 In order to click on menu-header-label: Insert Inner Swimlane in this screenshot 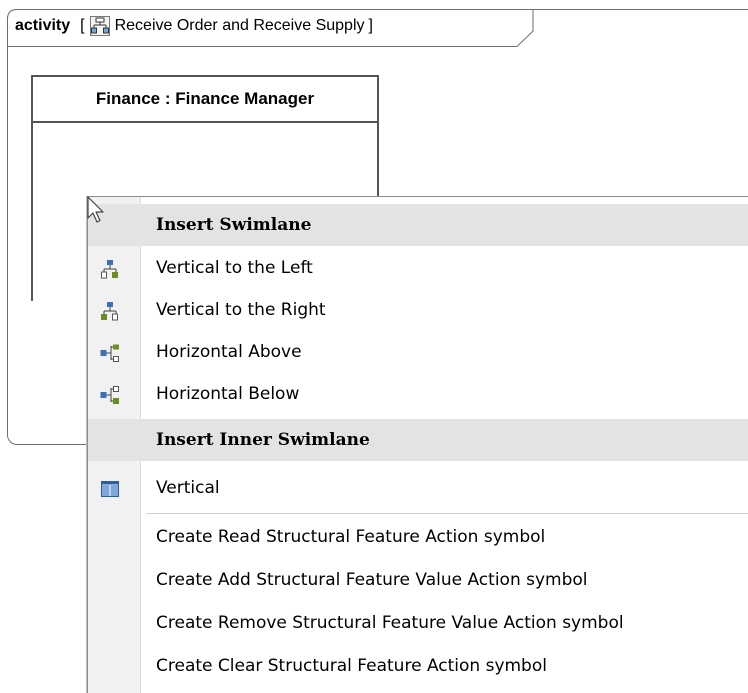, I will do `click(263, 440)`.